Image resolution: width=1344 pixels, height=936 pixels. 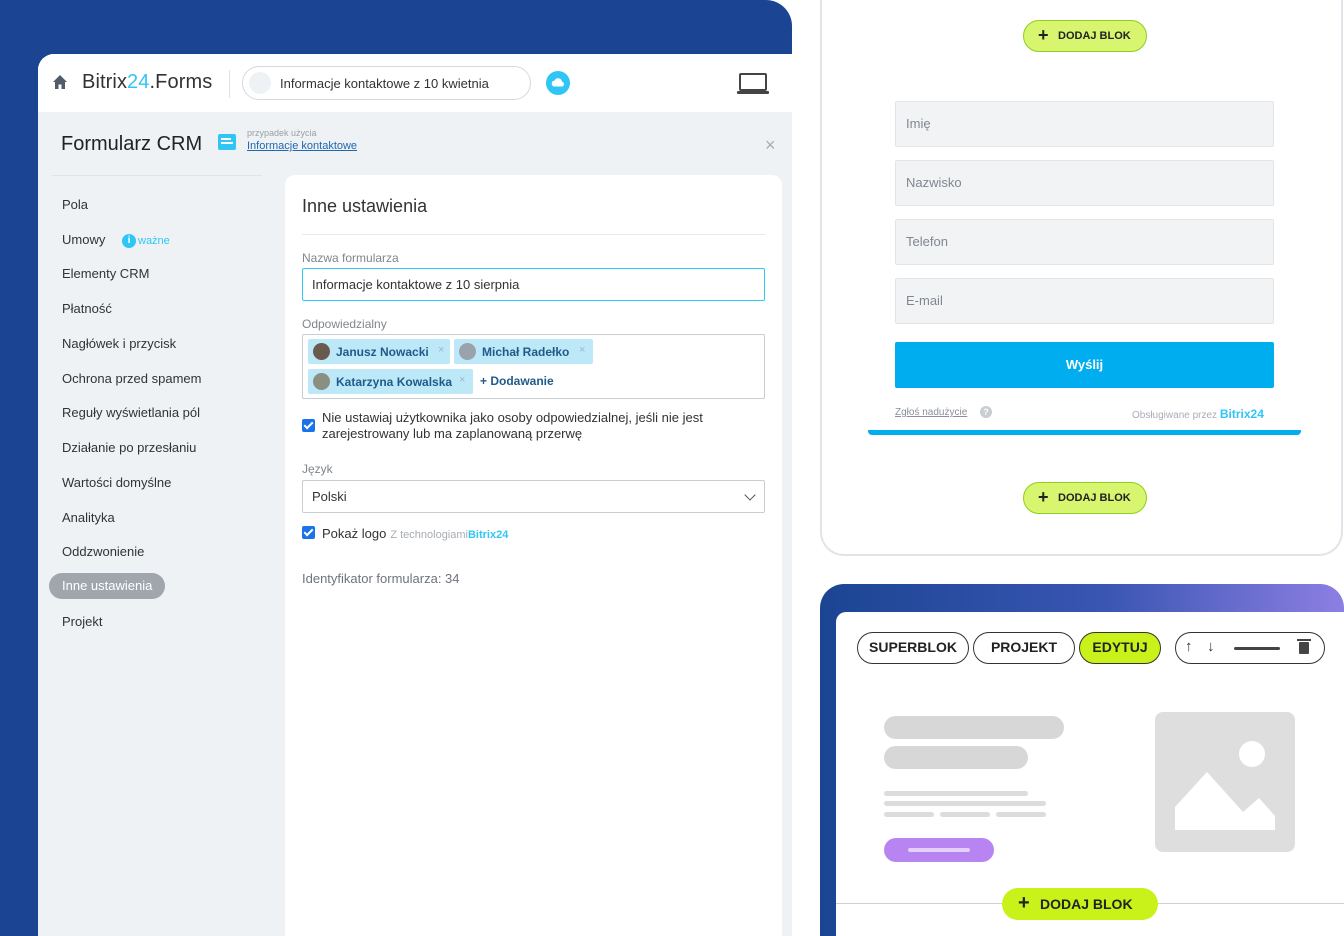 What do you see at coordinates (1024, 648) in the screenshot?
I see `design-button: PROJEKT` at bounding box center [1024, 648].